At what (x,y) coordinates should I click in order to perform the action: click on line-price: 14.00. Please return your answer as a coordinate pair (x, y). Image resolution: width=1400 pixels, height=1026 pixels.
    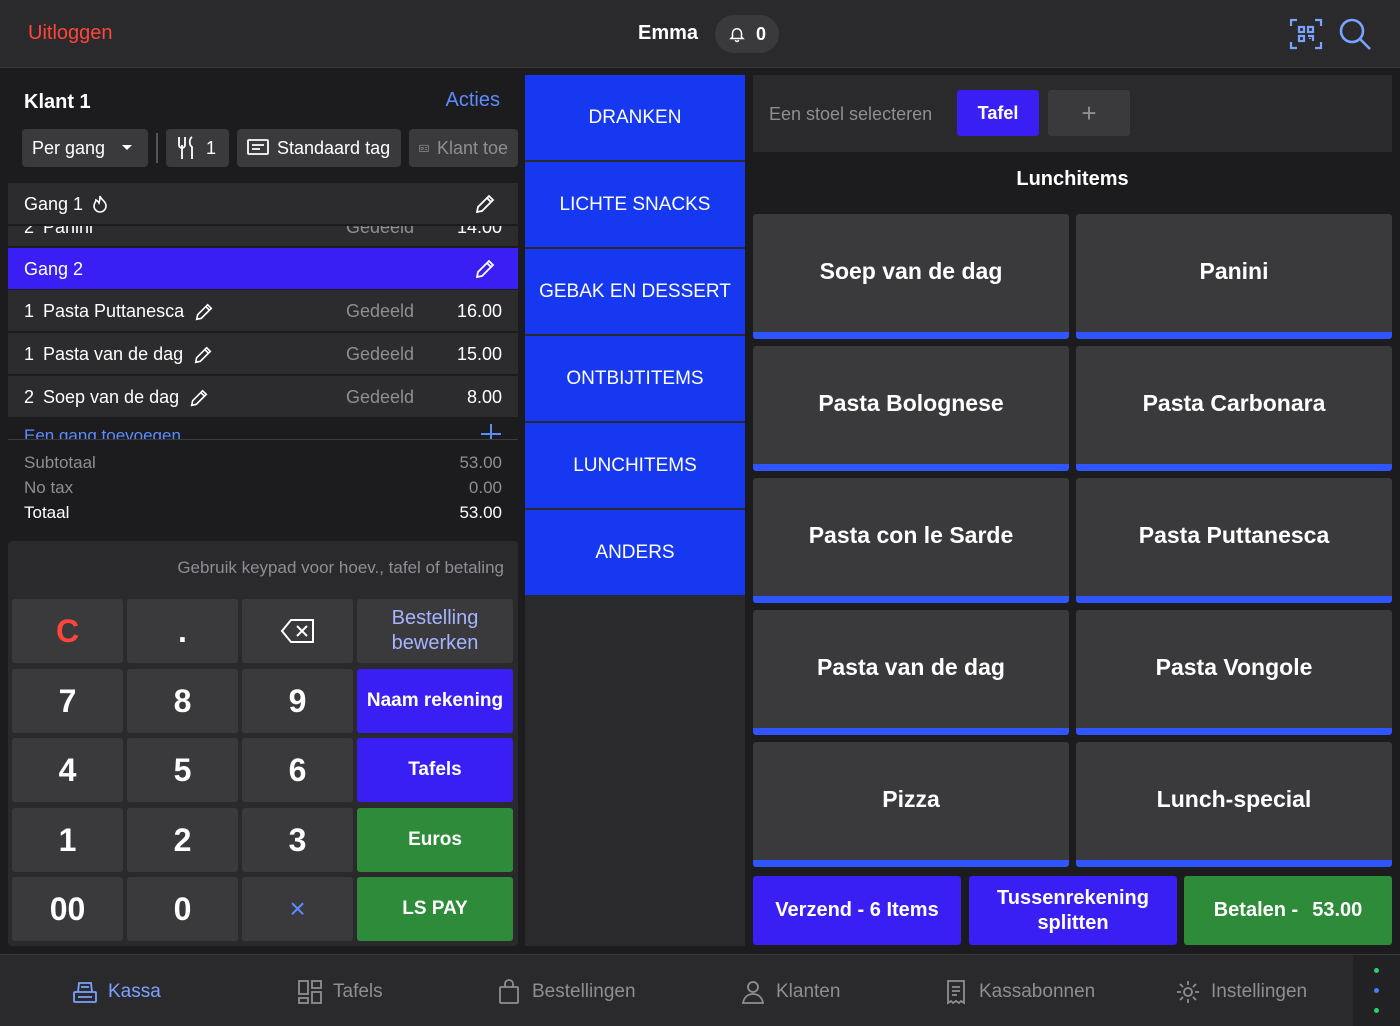
    Looking at the image, I should click on (479, 231).